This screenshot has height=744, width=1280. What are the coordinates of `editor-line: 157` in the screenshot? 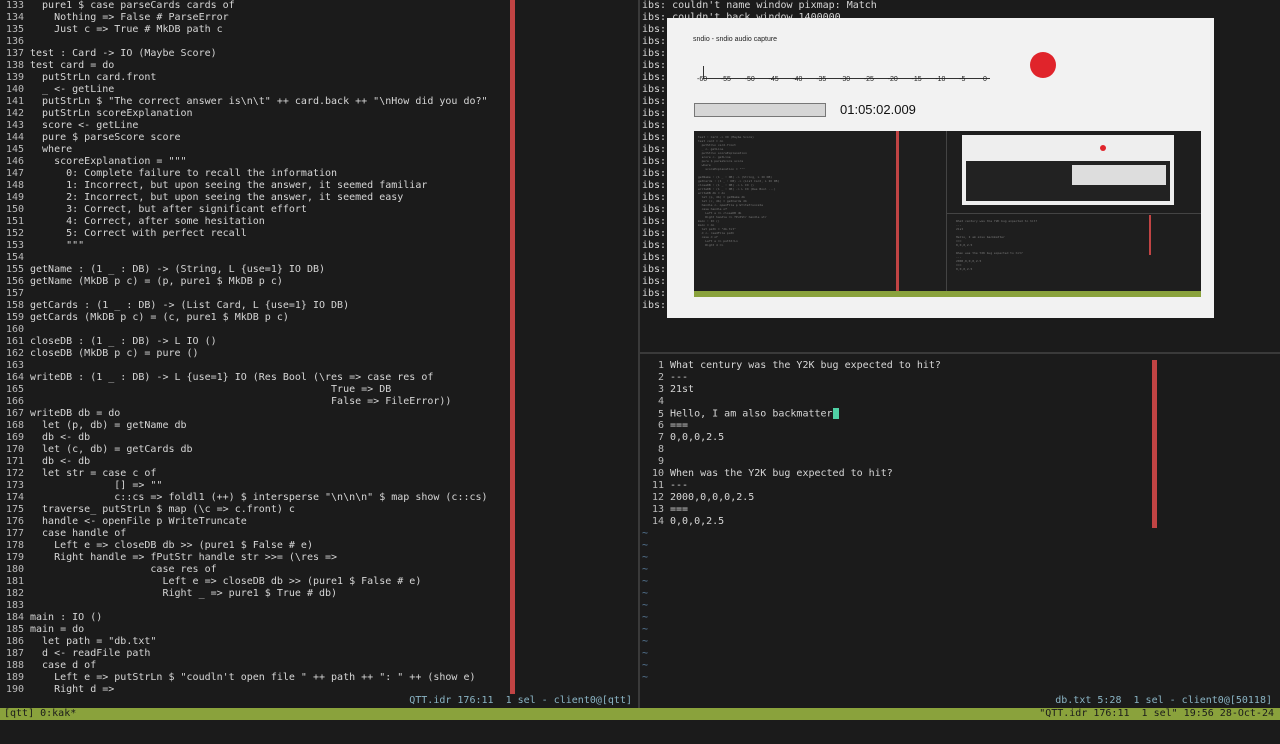 It's located at (319, 294).